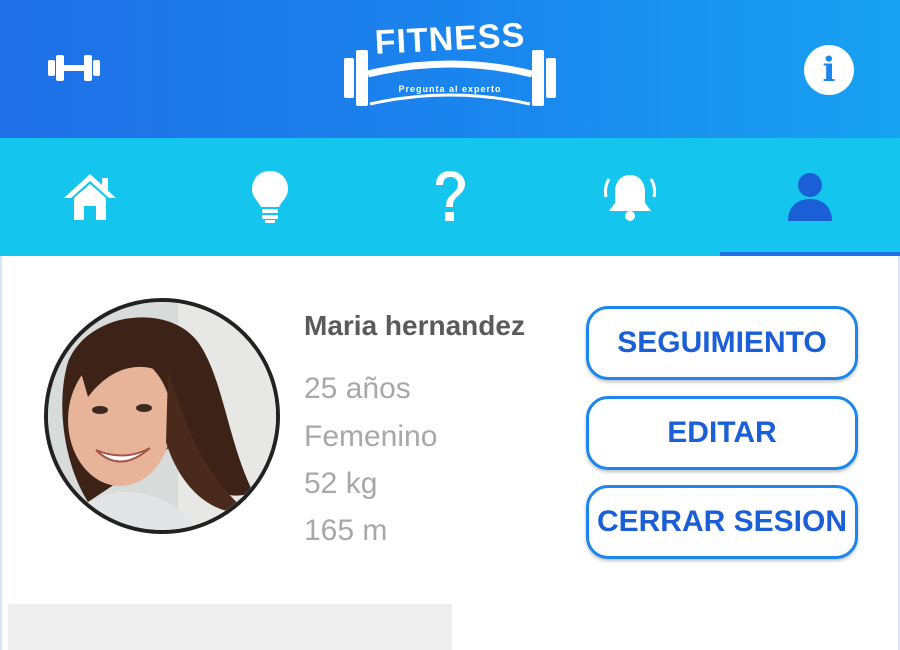 The width and height of the screenshot is (900, 650). What do you see at coordinates (829, 70) in the screenshot?
I see `info-icon: i` at bounding box center [829, 70].